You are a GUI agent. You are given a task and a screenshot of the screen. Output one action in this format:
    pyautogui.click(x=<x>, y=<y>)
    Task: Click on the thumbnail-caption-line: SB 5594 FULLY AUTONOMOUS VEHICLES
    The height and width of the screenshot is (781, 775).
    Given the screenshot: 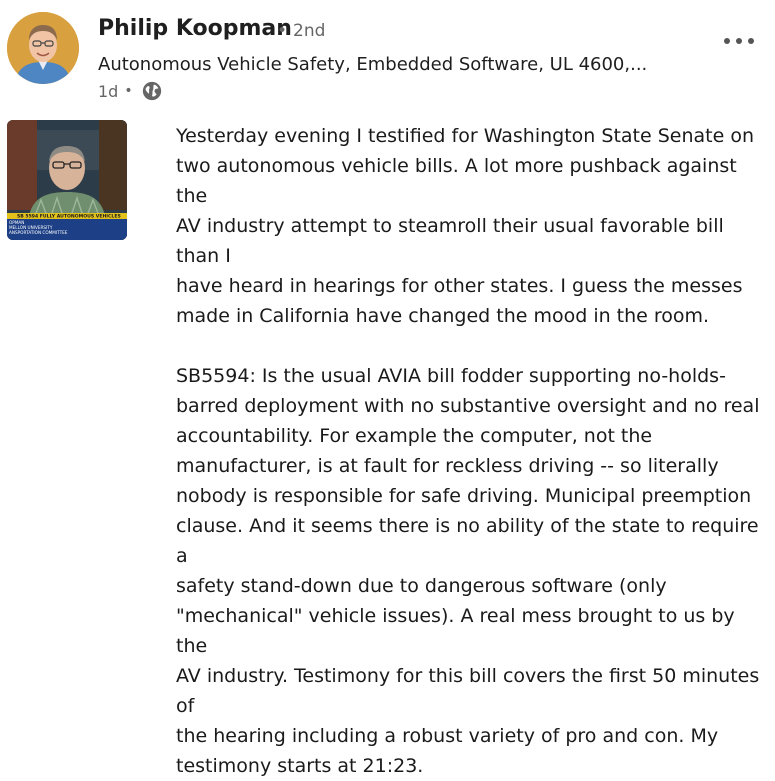 What is the action you would take?
    pyautogui.click(x=69, y=217)
    